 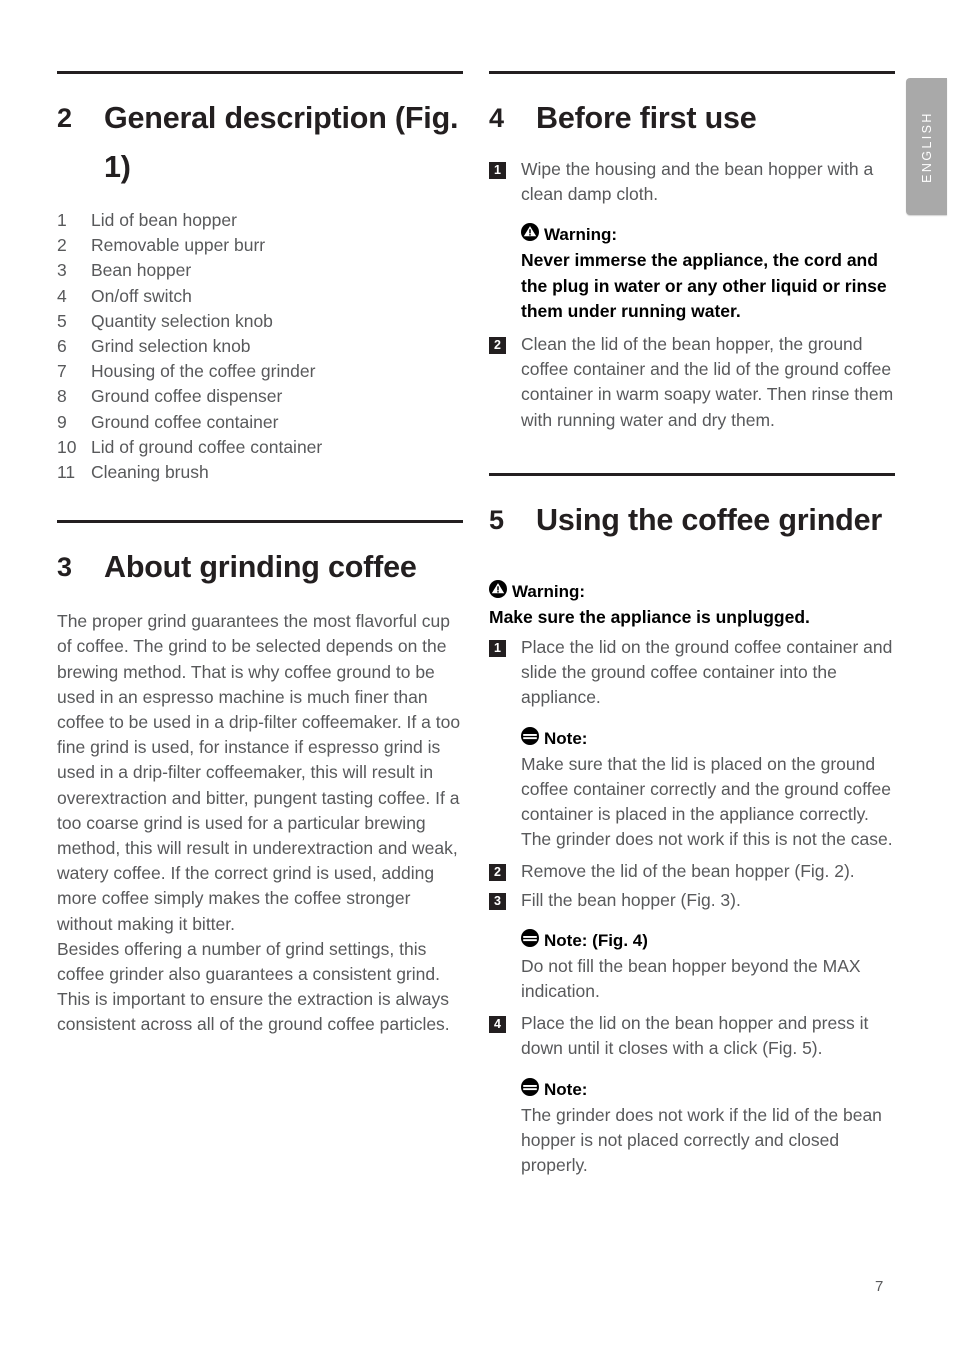 I want to click on list-item: 10 Lid of ground coffee container, so click(x=263, y=447).